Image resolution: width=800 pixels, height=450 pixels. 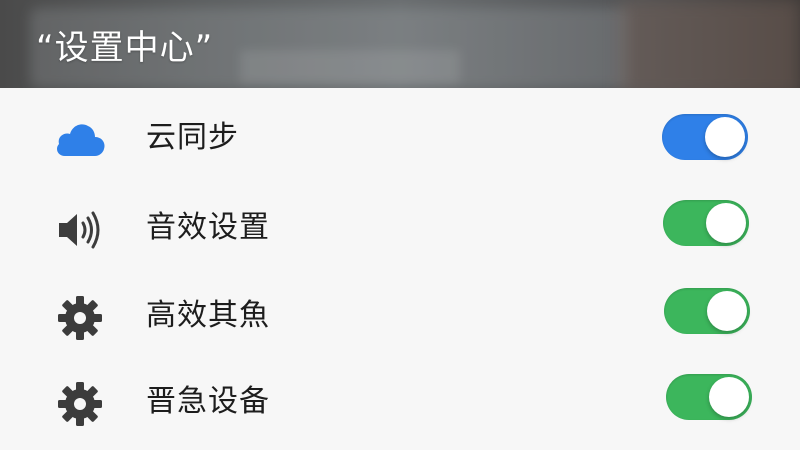 I want to click on cloud-icon, so click(x=80, y=140).